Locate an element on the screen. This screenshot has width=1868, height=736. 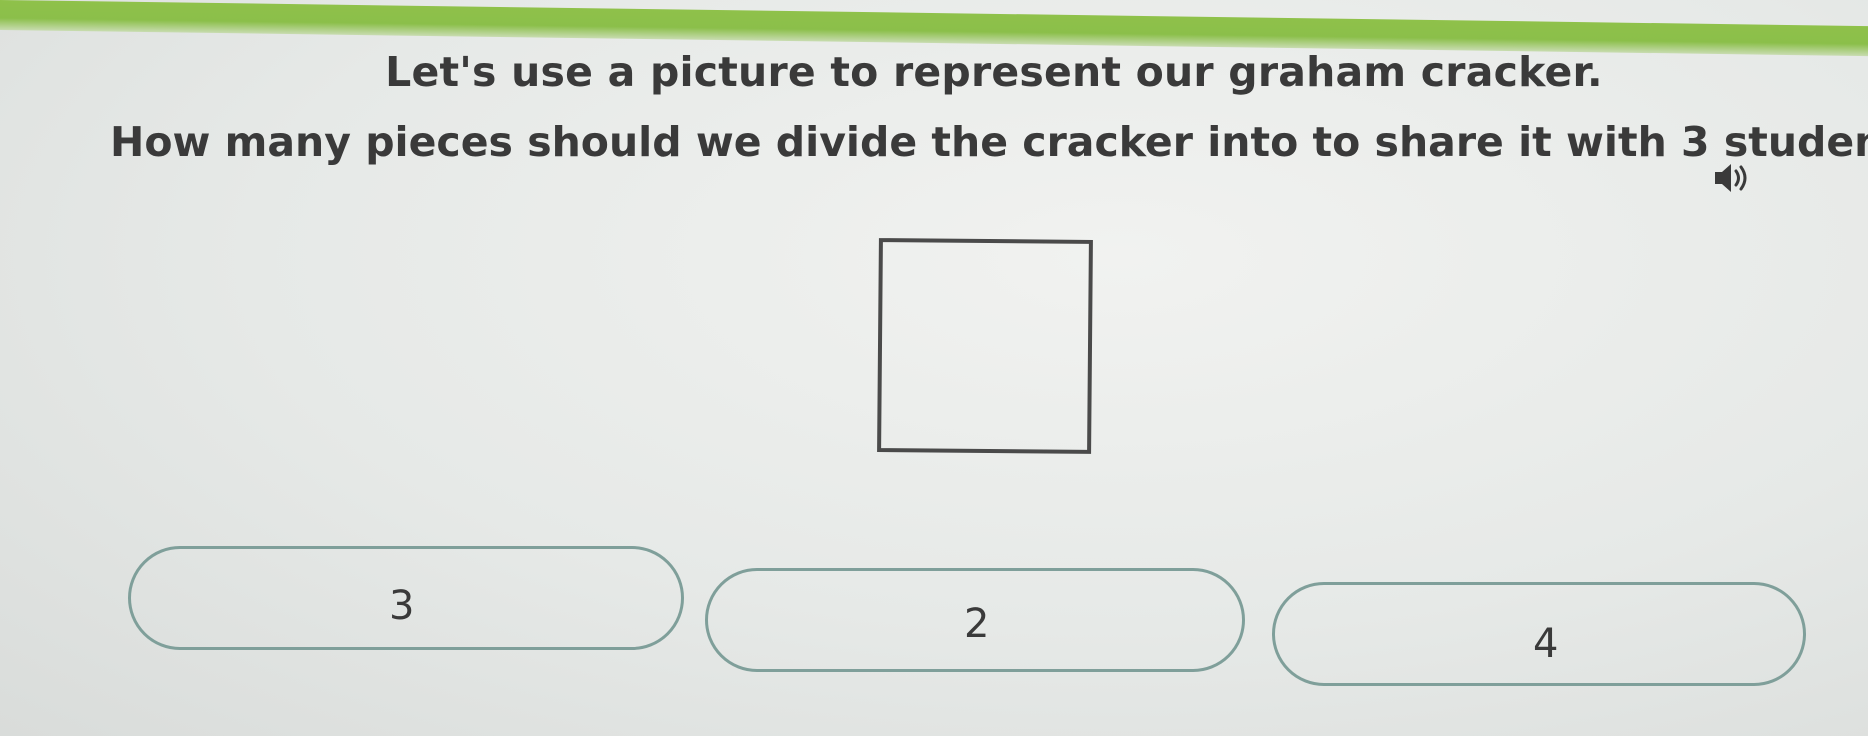
speaker-icon is located at coordinates (1731, 178).